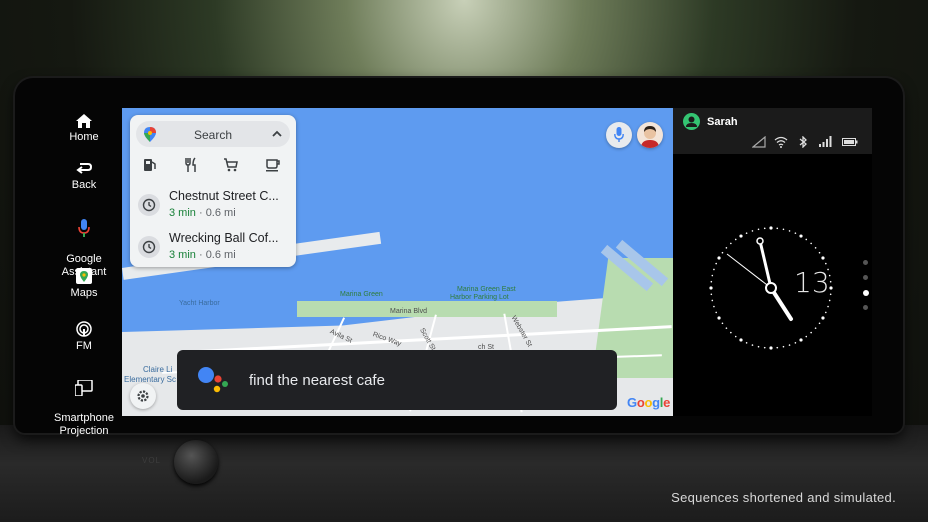 This screenshot has height=522, width=928. What do you see at coordinates (275, 167) in the screenshot?
I see `coffee-icon` at bounding box center [275, 167].